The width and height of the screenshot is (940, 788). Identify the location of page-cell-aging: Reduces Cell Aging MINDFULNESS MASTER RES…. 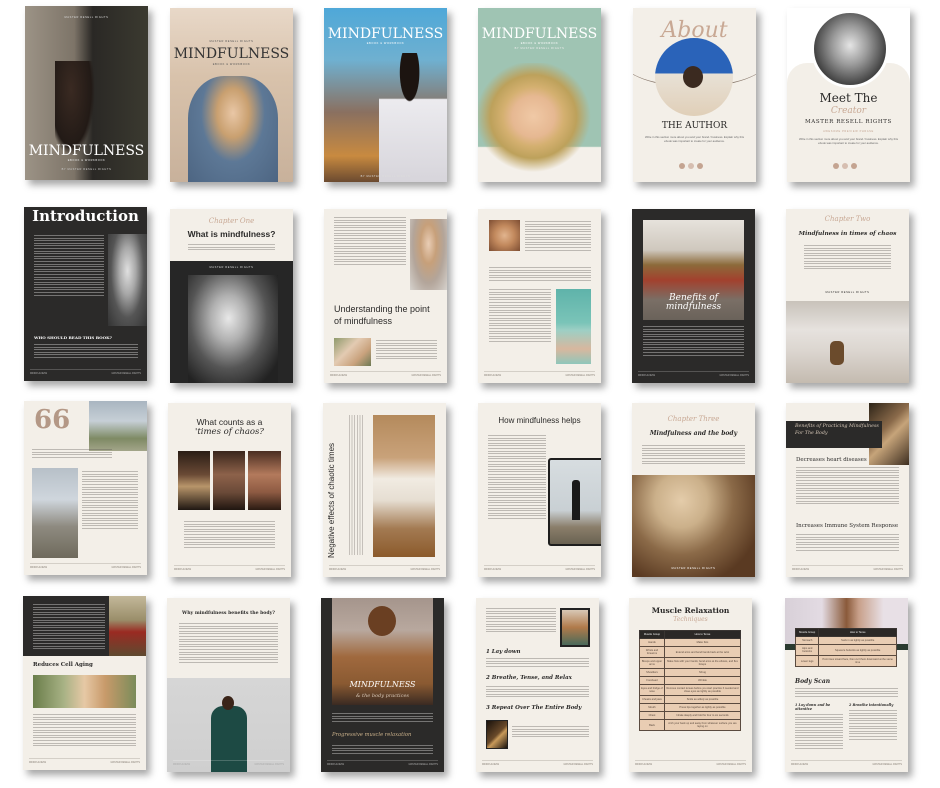
(84, 683).